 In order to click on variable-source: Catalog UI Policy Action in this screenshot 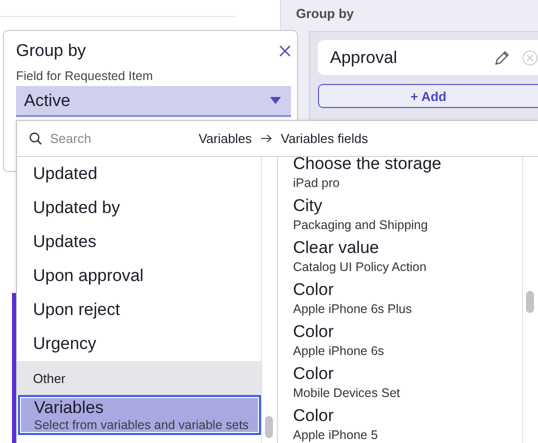, I will do `click(360, 267)`.